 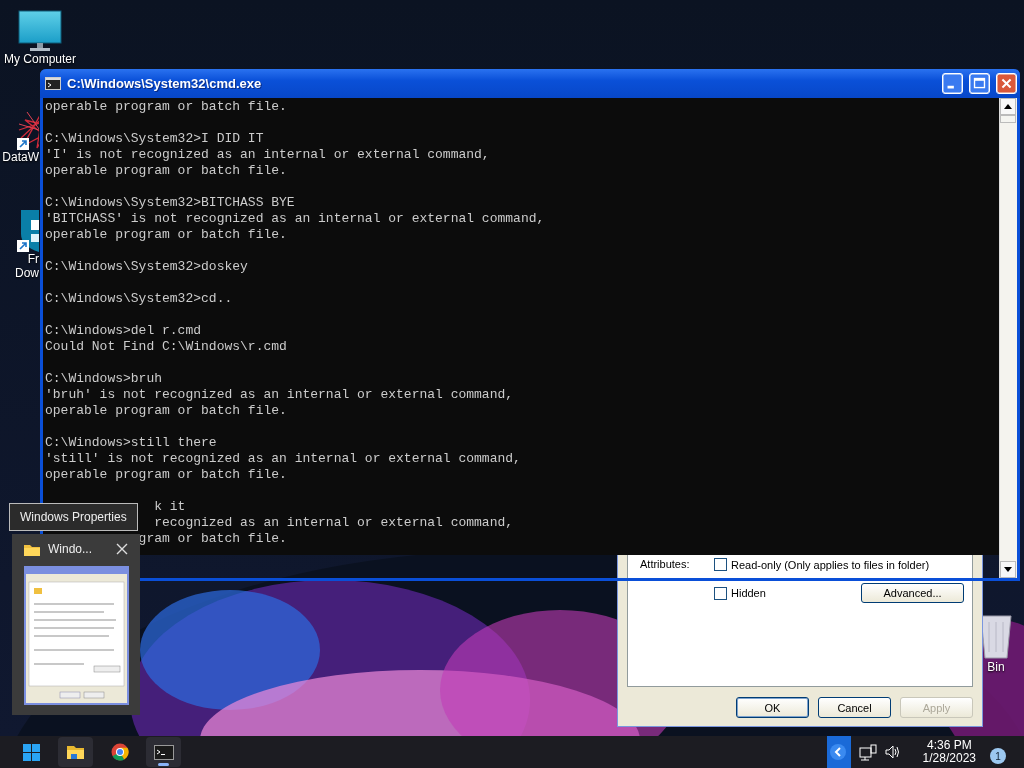 I want to click on maximize-icon, so click(x=979, y=83).